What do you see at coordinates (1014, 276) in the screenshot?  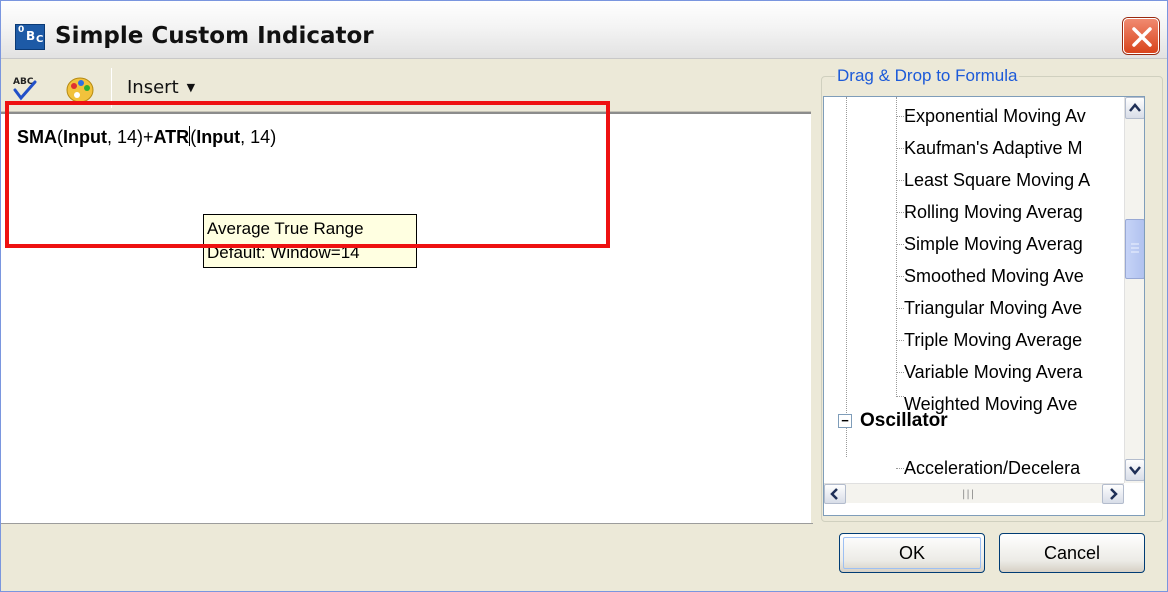 I see `tree-item: Smoothed Moving Ave` at bounding box center [1014, 276].